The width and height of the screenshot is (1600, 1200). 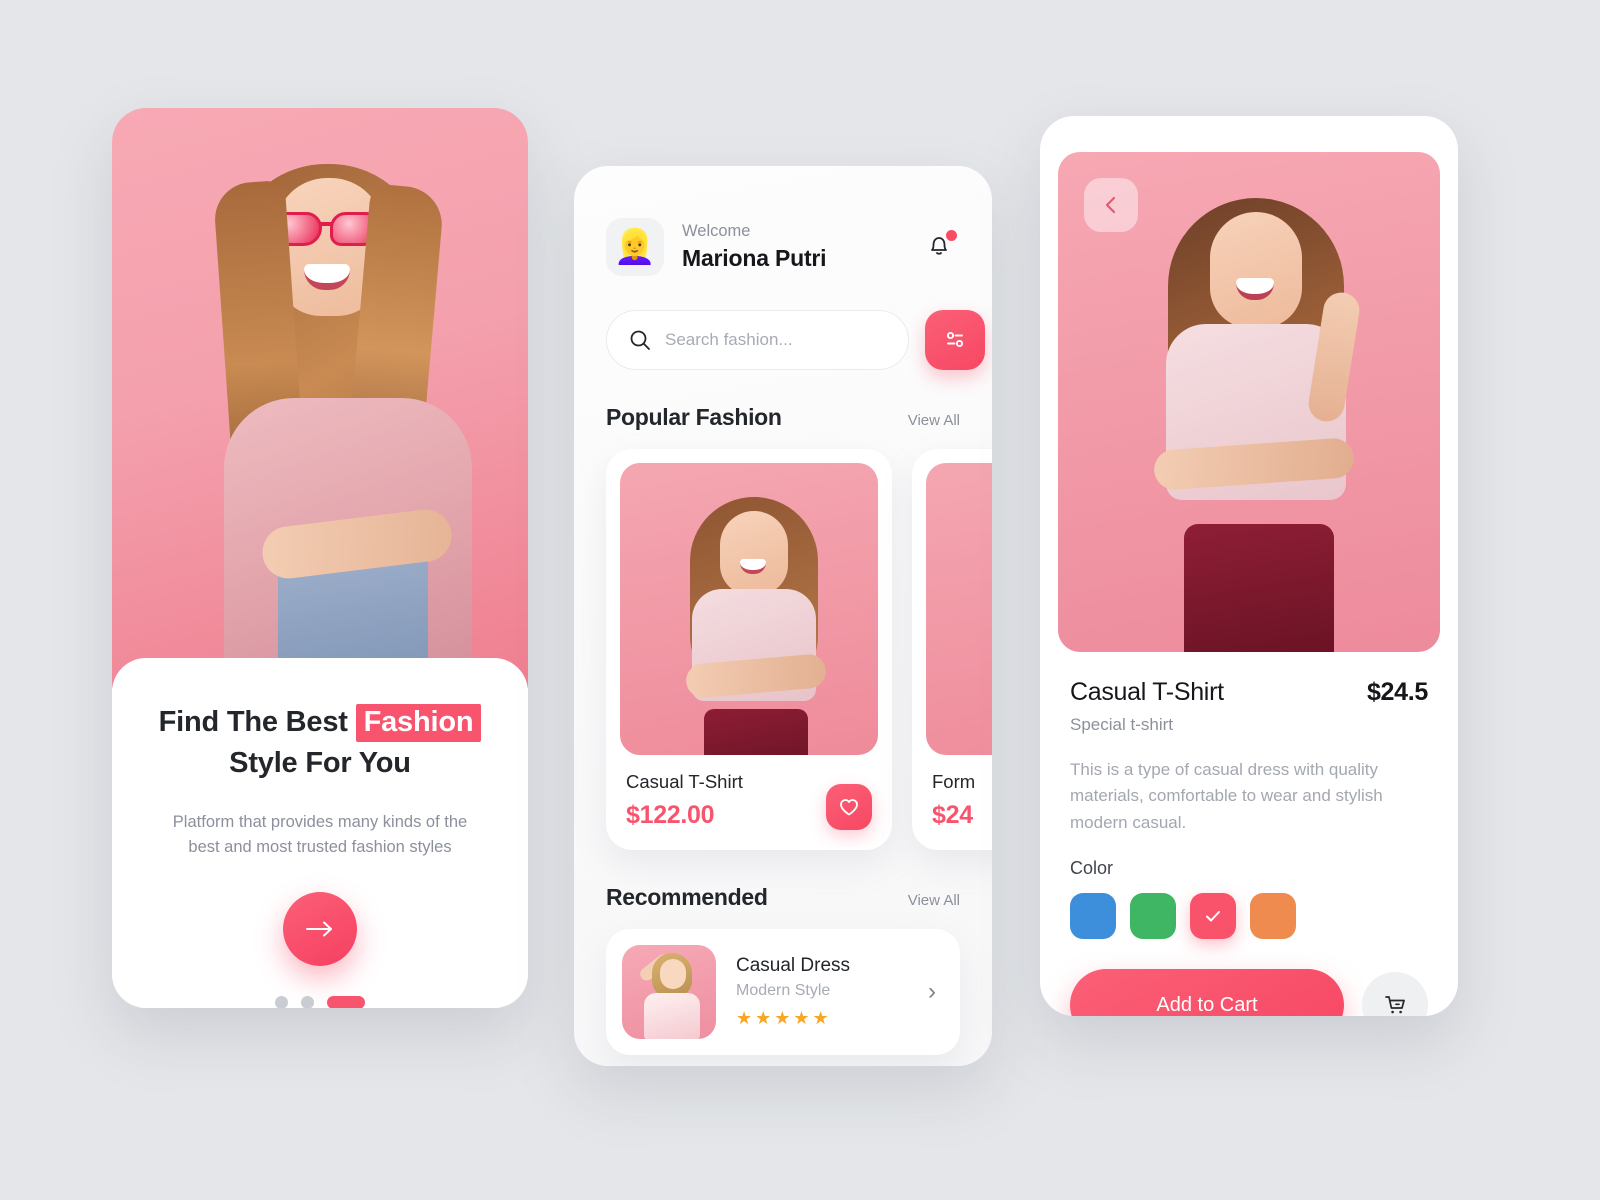 I want to click on search-row, so click(x=795, y=340).